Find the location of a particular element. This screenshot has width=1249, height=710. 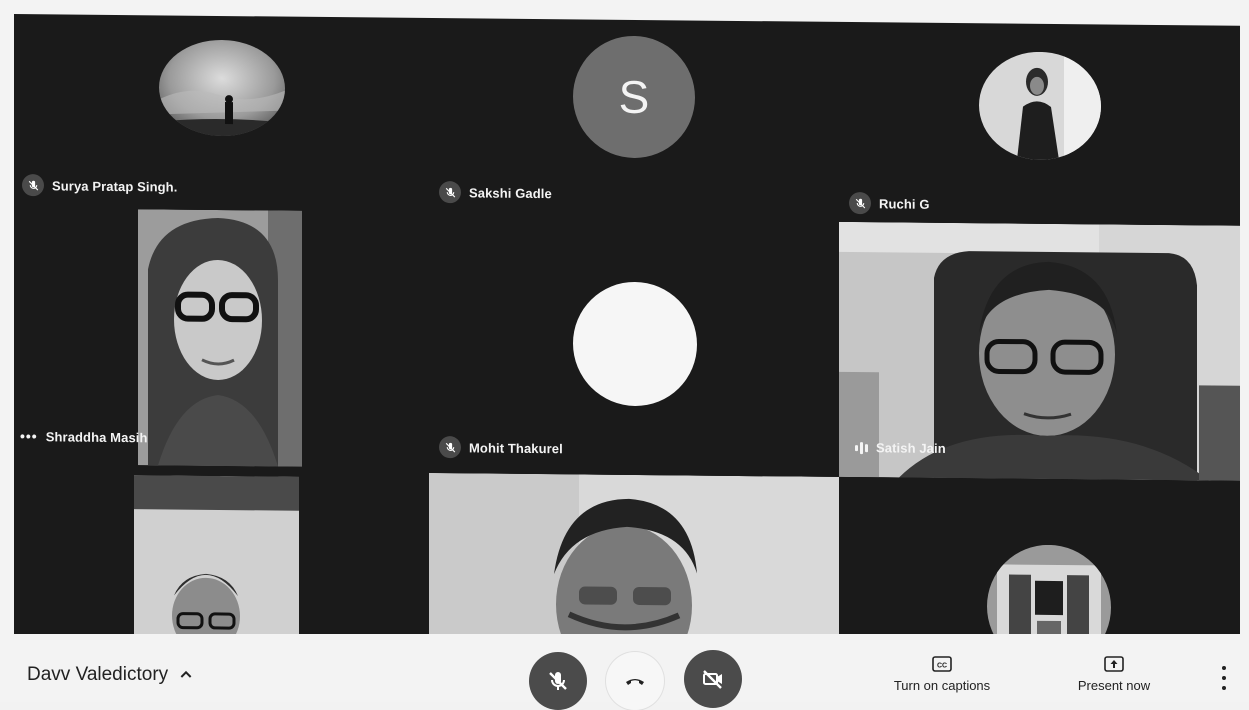

meeting-details-button: Davv Valedictory is located at coordinates (110, 675).